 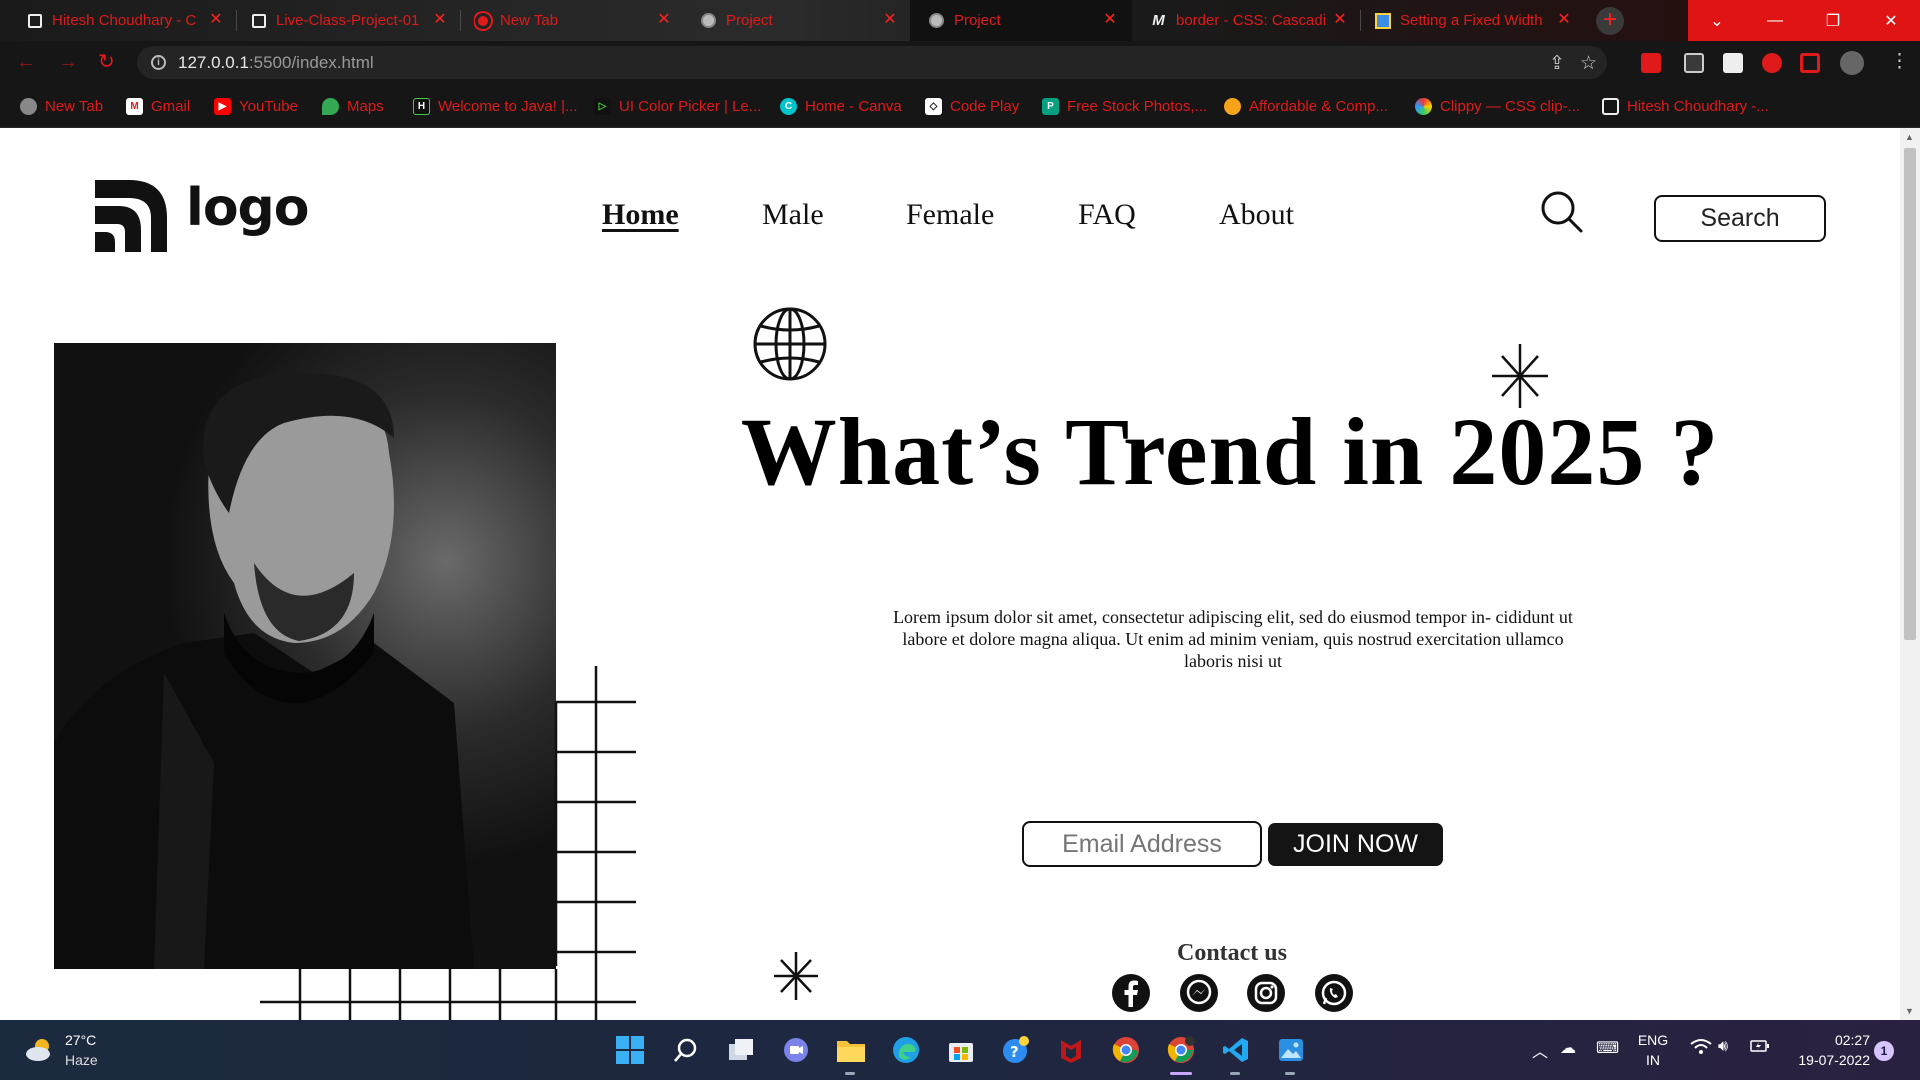 I want to click on input-region: IN, so click(x=1653, y=1060).